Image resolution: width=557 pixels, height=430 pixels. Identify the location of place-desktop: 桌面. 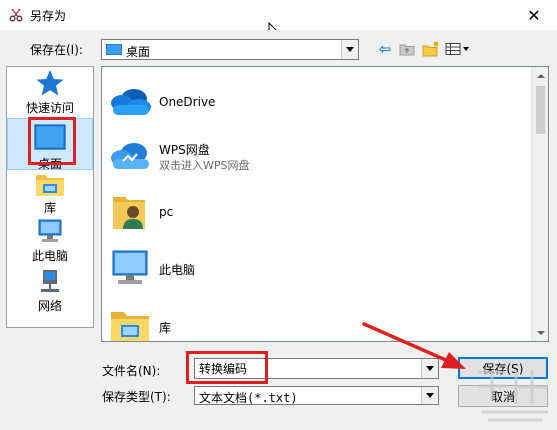
(50, 144).